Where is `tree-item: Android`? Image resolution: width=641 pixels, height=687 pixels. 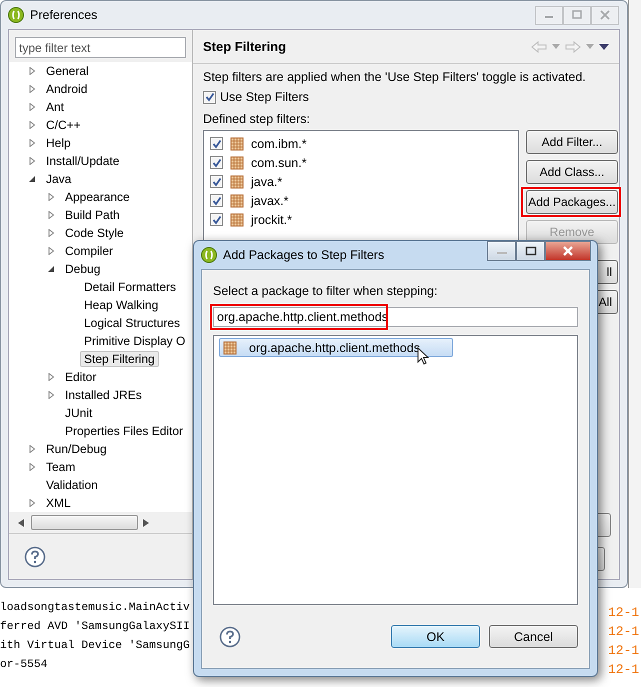 tree-item: Android is located at coordinates (67, 89).